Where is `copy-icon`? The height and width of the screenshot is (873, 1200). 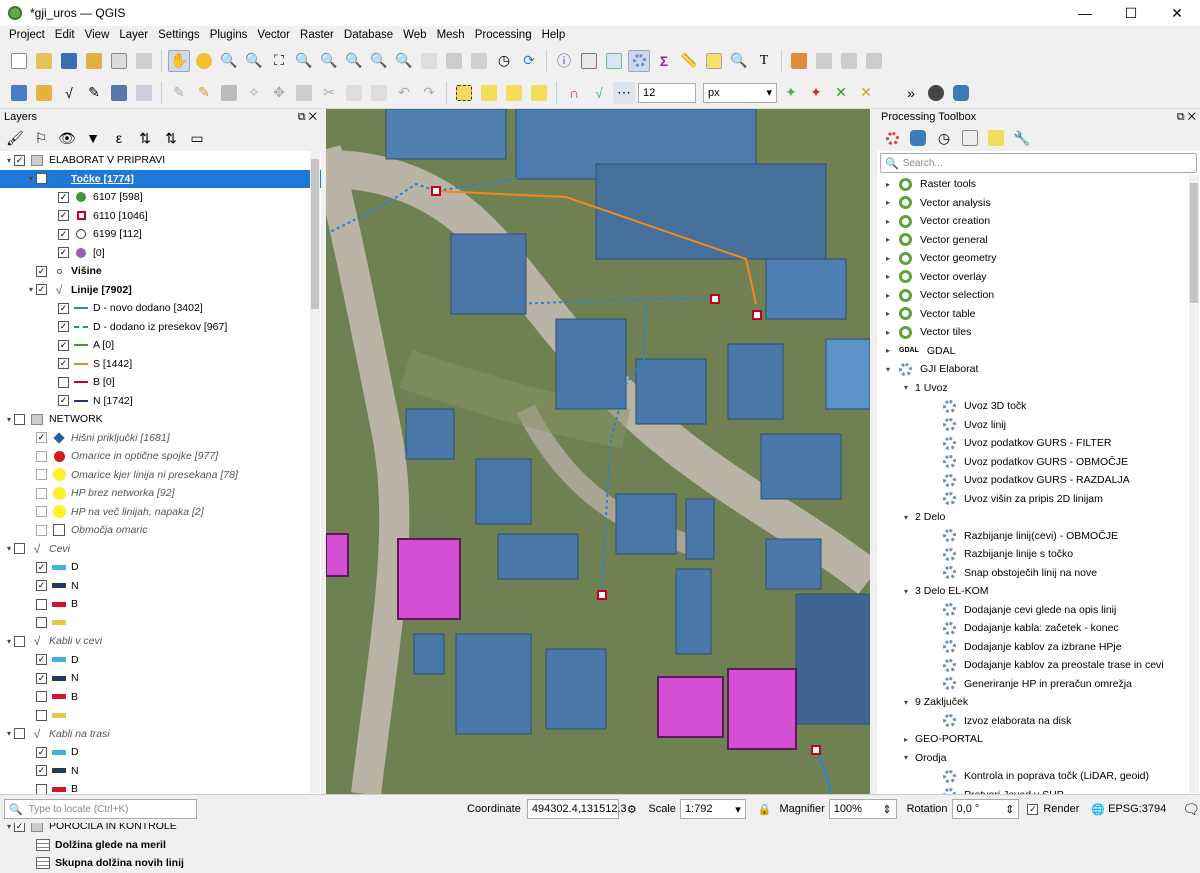
copy-icon is located at coordinates (354, 93).